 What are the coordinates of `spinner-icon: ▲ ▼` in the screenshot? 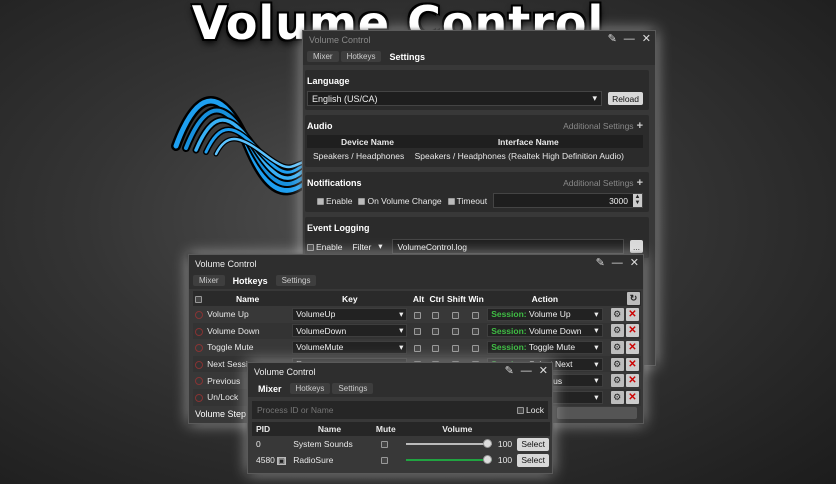 It's located at (637, 200).